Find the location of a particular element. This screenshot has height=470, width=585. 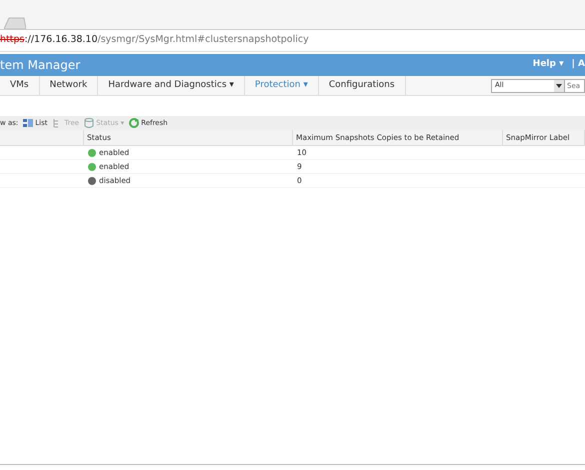

column-header is located at coordinates (42, 138).